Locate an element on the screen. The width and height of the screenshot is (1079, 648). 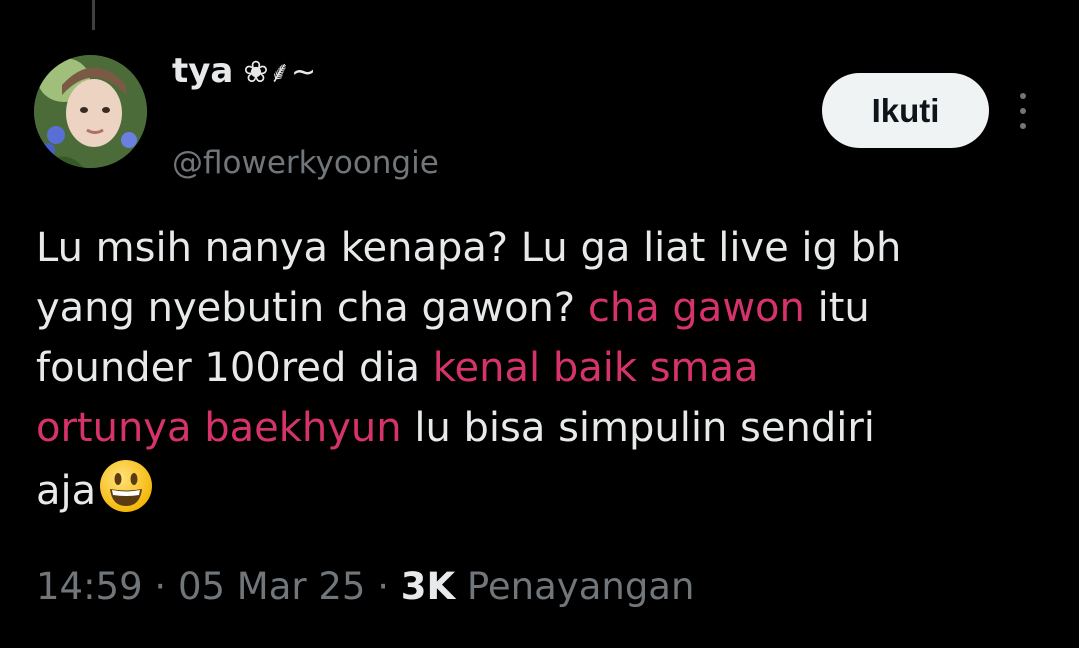
tweet-text-segment: founder 100red dia is located at coordinates (234, 368).